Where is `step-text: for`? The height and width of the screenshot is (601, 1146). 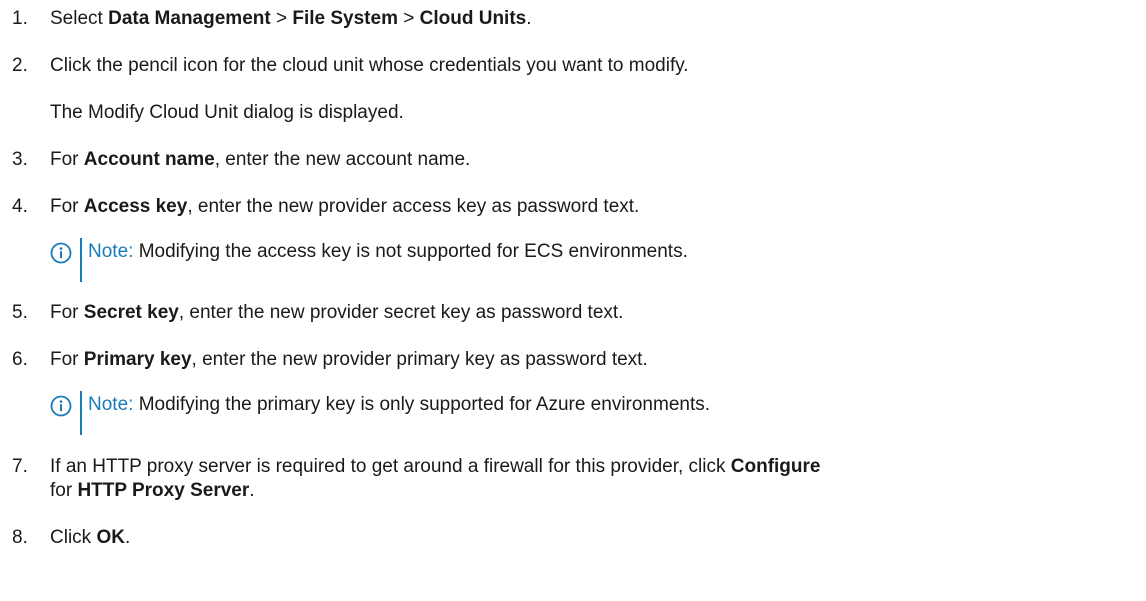 step-text: for is located at coordinates (64, 490).